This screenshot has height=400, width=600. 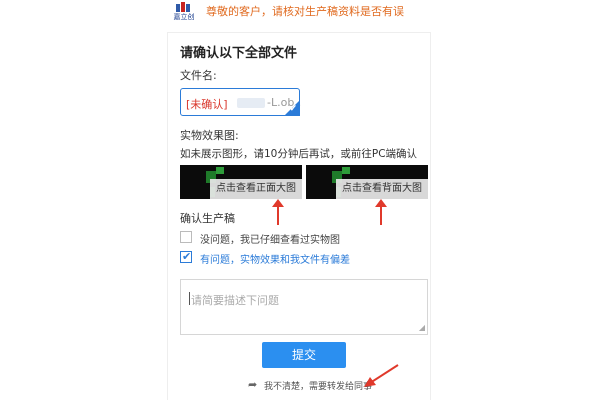 I want to click on company-logo: 嘉立创, so click(x=184, y=12).